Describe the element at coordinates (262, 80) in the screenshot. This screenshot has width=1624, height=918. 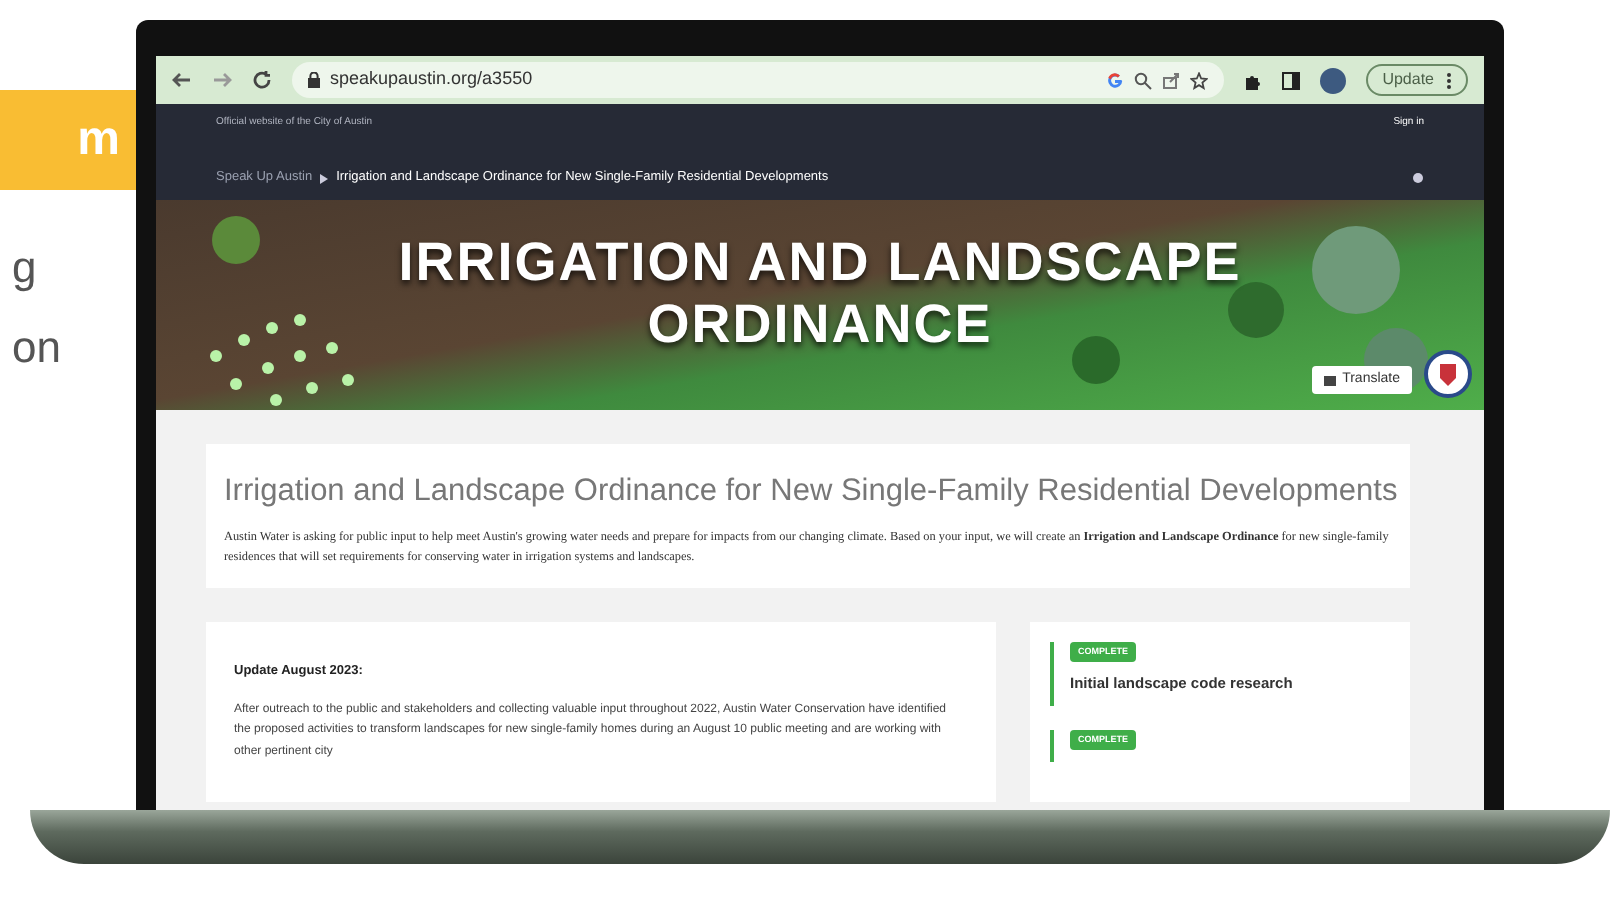
I see `reload-icon` at that location.